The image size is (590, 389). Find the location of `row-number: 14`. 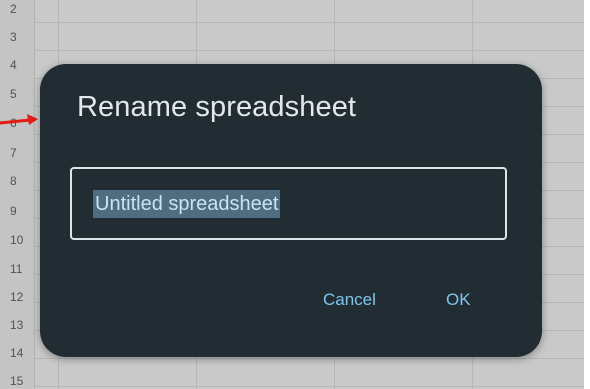

row-number: 14 is located at coordinates (16, 353).